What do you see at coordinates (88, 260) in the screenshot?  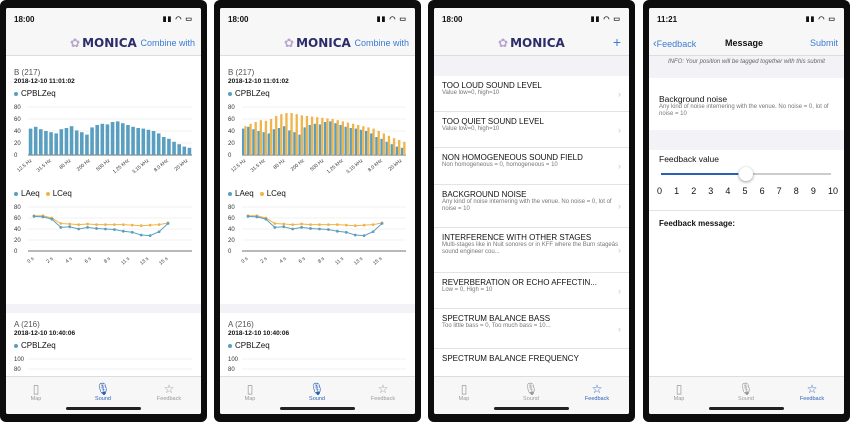 I see `x-tick-label: 6 s` at bounding box center [88, 260].